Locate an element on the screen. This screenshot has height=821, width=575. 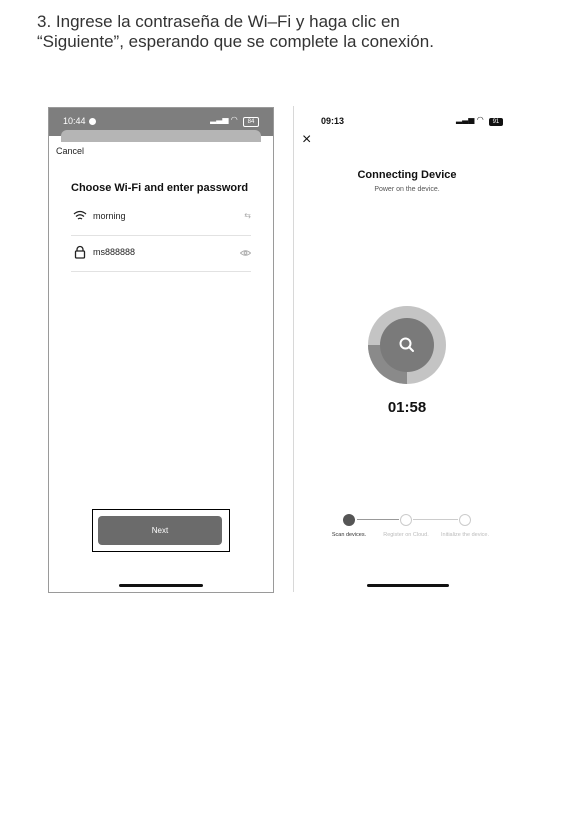
lock-icon is located at coordinates (80, 252).